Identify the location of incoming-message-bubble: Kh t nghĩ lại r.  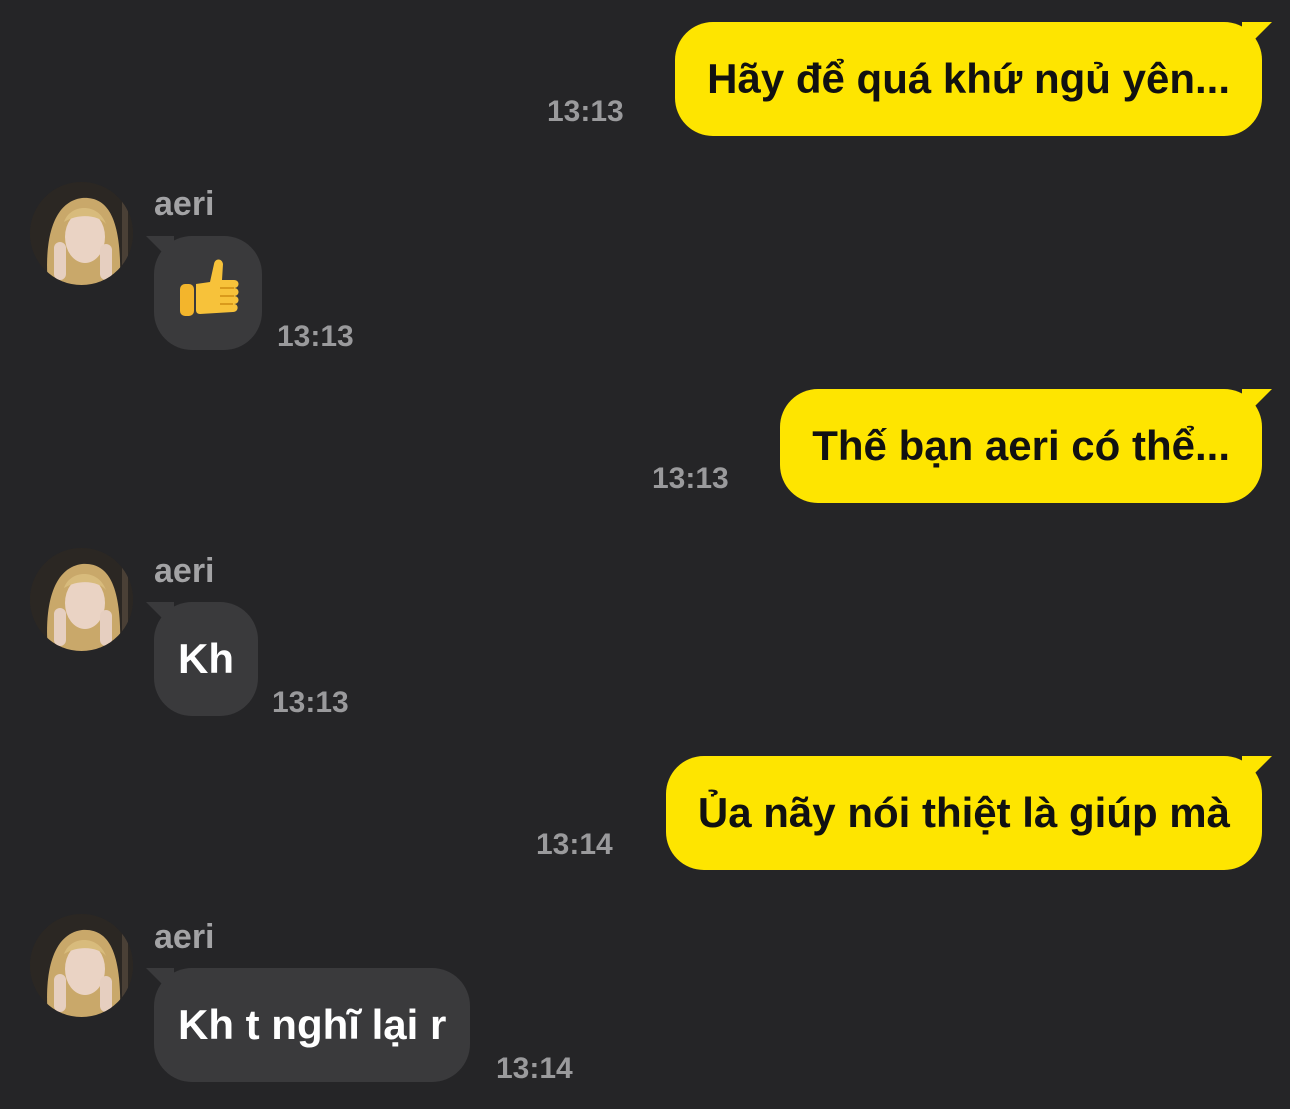
(312, 1025).